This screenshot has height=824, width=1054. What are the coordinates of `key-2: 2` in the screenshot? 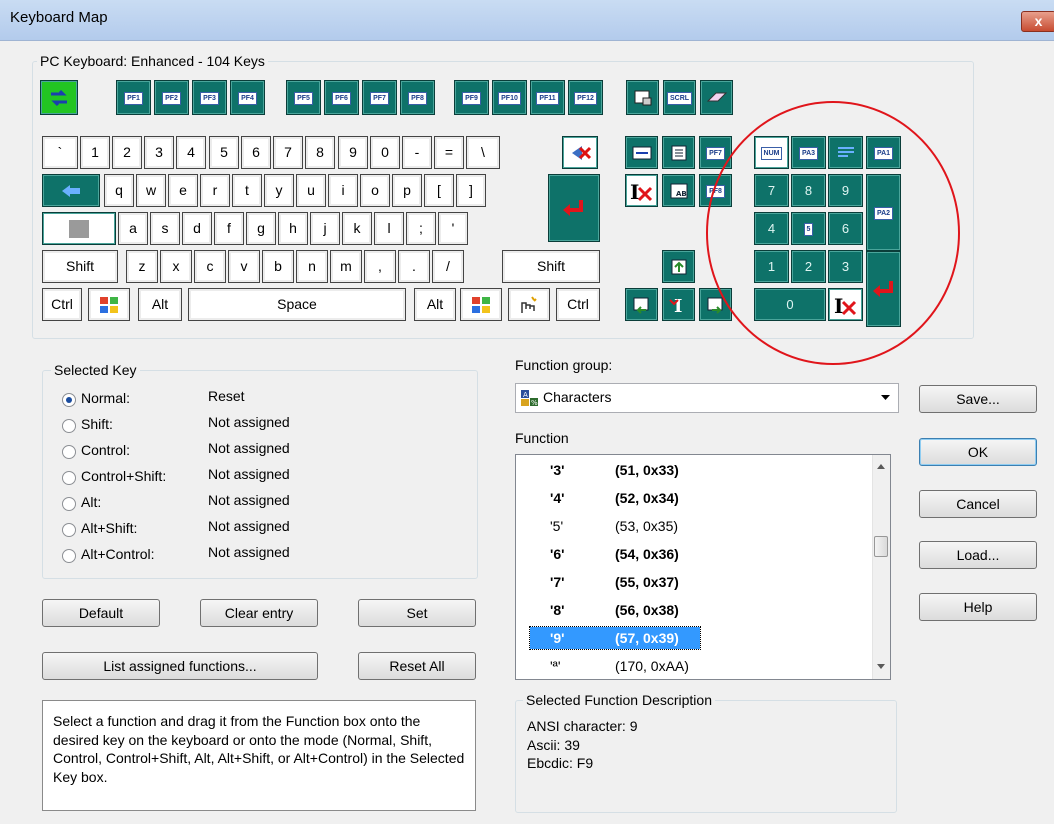 It's located at (127, 152).